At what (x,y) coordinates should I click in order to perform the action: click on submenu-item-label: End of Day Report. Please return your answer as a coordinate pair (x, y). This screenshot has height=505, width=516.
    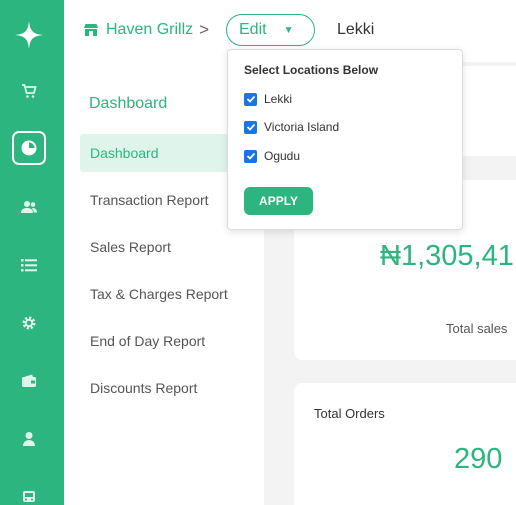
    Looking at the image, I should click on (148, 341).